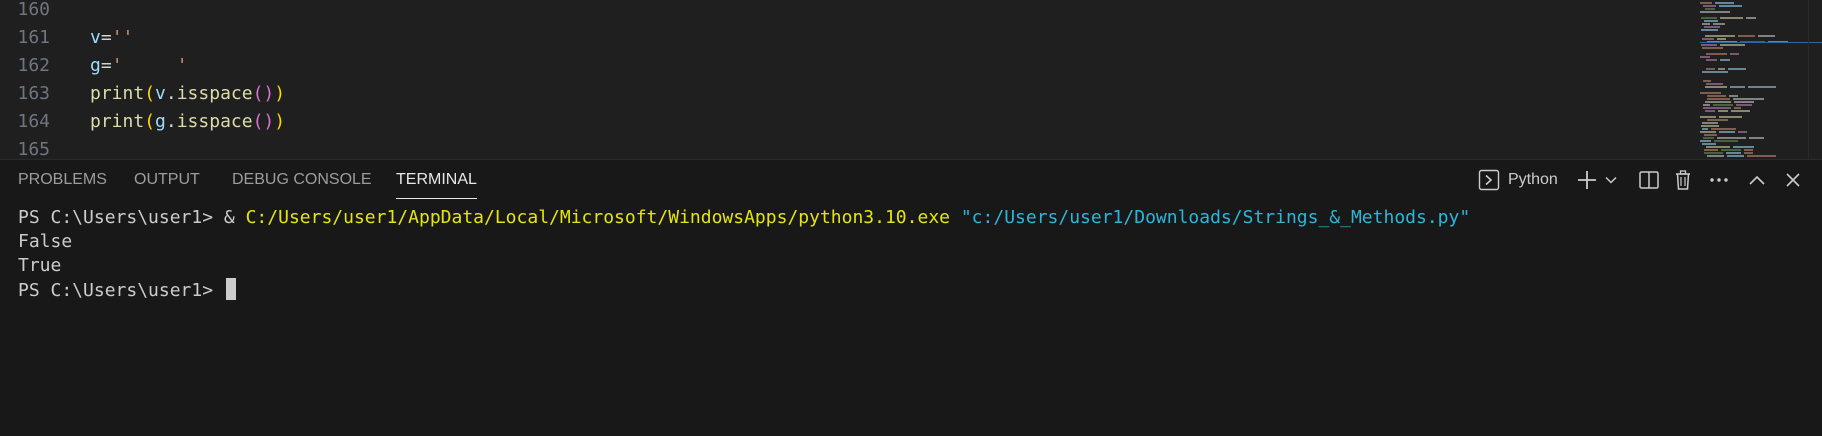 Image resolution: width=1822 pixels, height=436 pixels. I want to click on code-line: 162 g=' ', so click(93, 66).